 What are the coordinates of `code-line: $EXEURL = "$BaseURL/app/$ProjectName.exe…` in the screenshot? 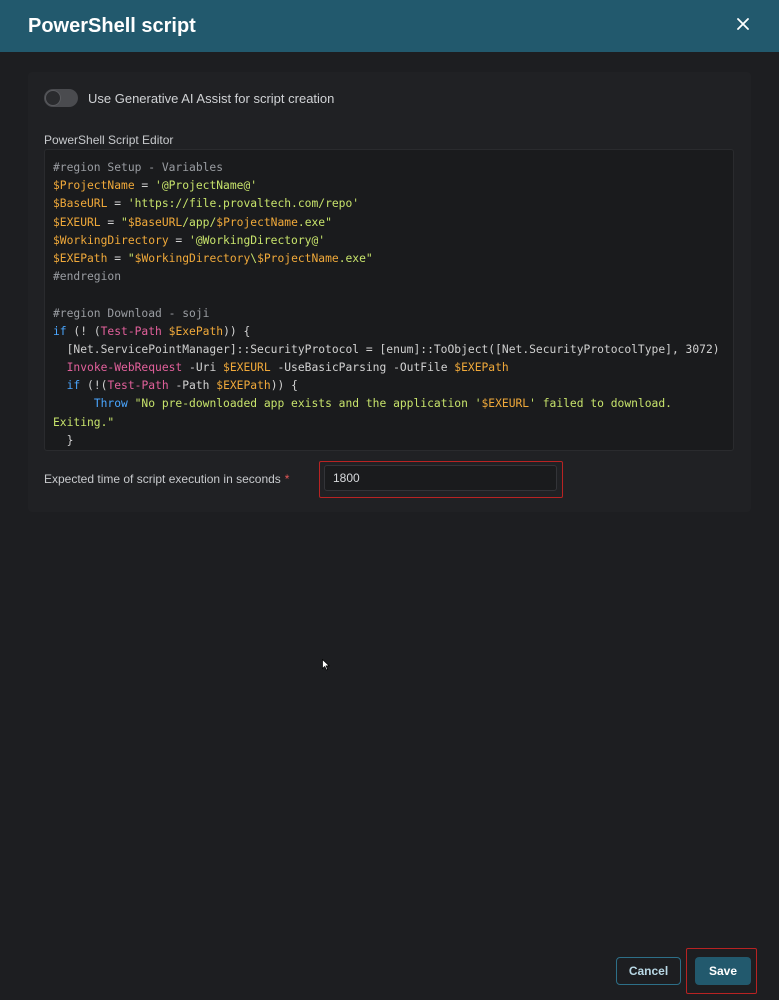 It's located at (389, 223).